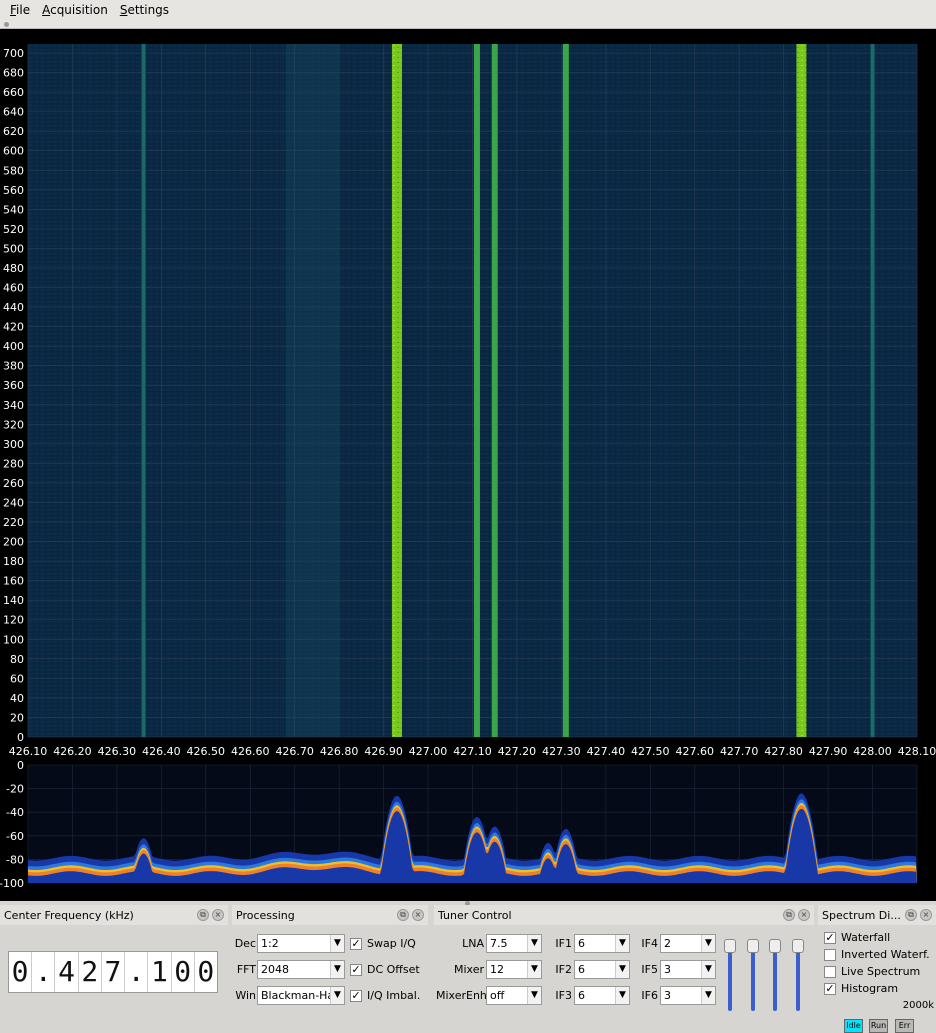  Describe the element at coordinates (75, 10) in the screenshot. I see `menu-acquisition: Acquisition` at that location.